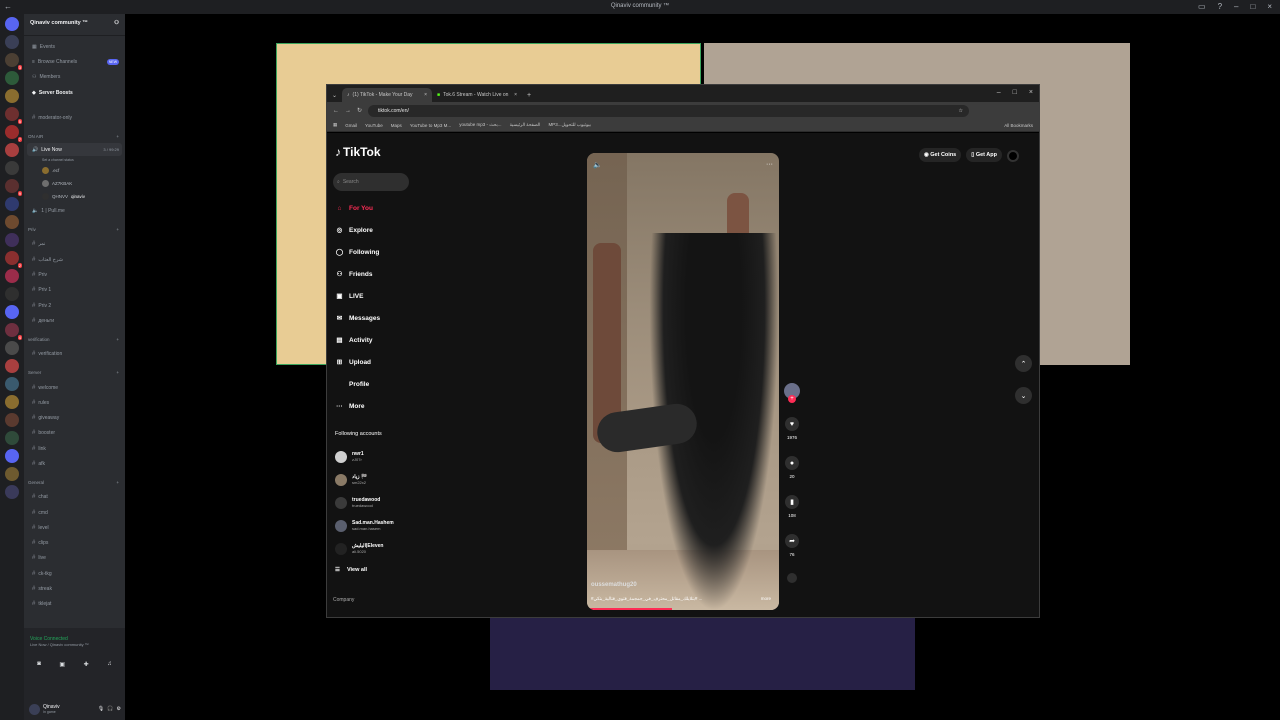 This screenshot has width=1280, height=720. Describe the element at coordinates (792, 424) in the screenshot. I see `like-button: ♥` at that location.